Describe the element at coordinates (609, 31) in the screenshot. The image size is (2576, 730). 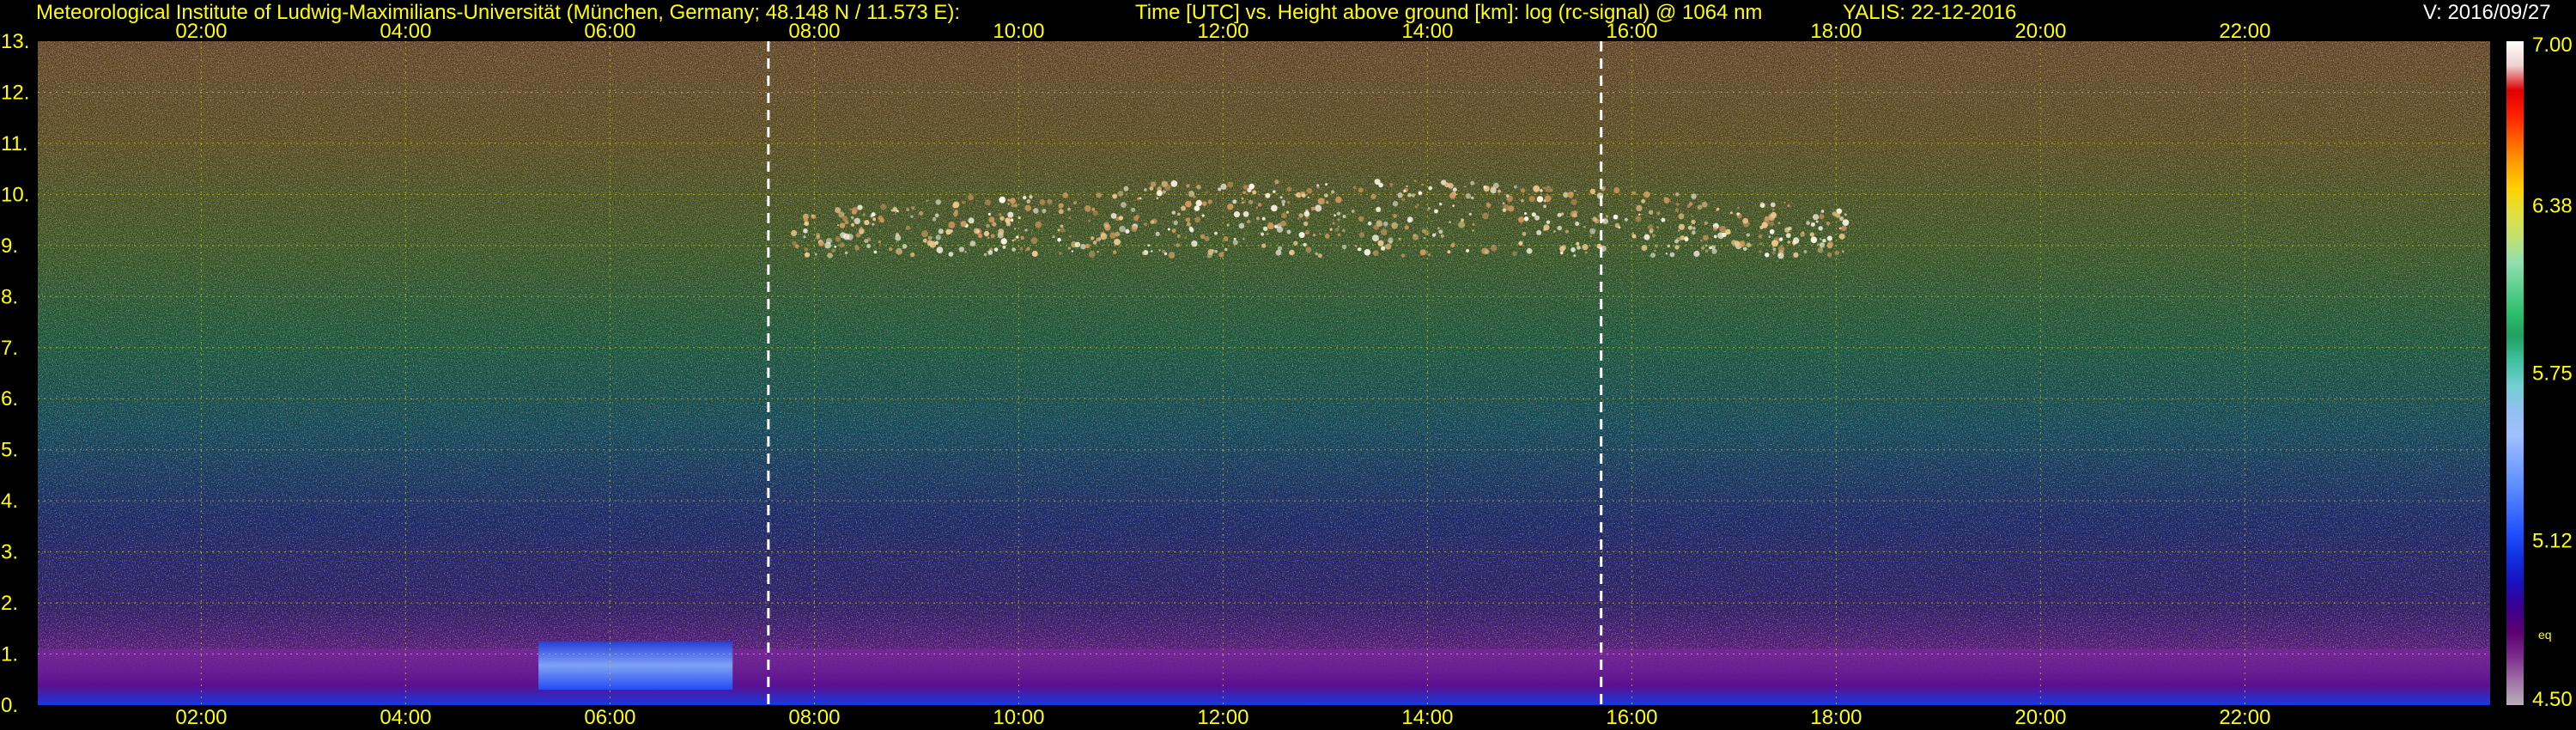
I see `x-tick-label-top: 06:00` at that location.